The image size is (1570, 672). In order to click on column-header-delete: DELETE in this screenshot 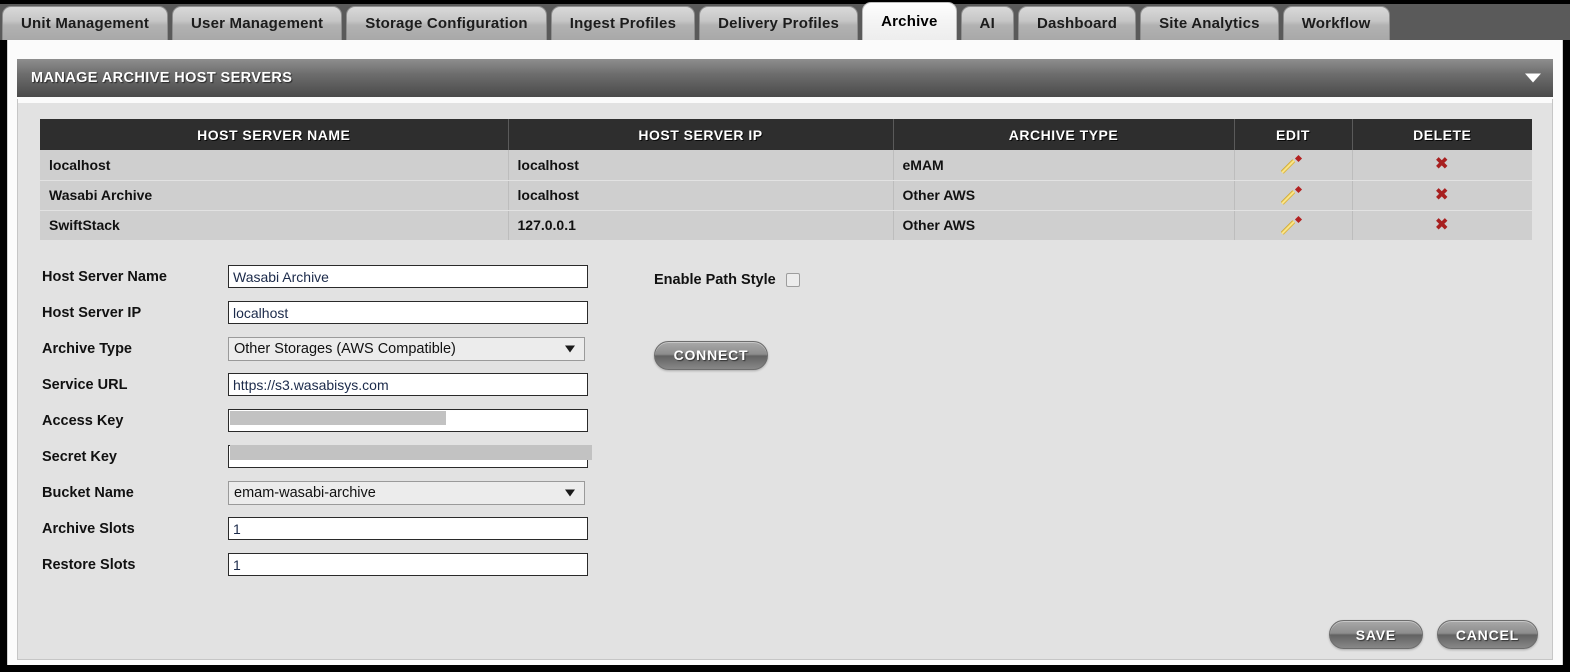, I will do `click(1442, 134)`.